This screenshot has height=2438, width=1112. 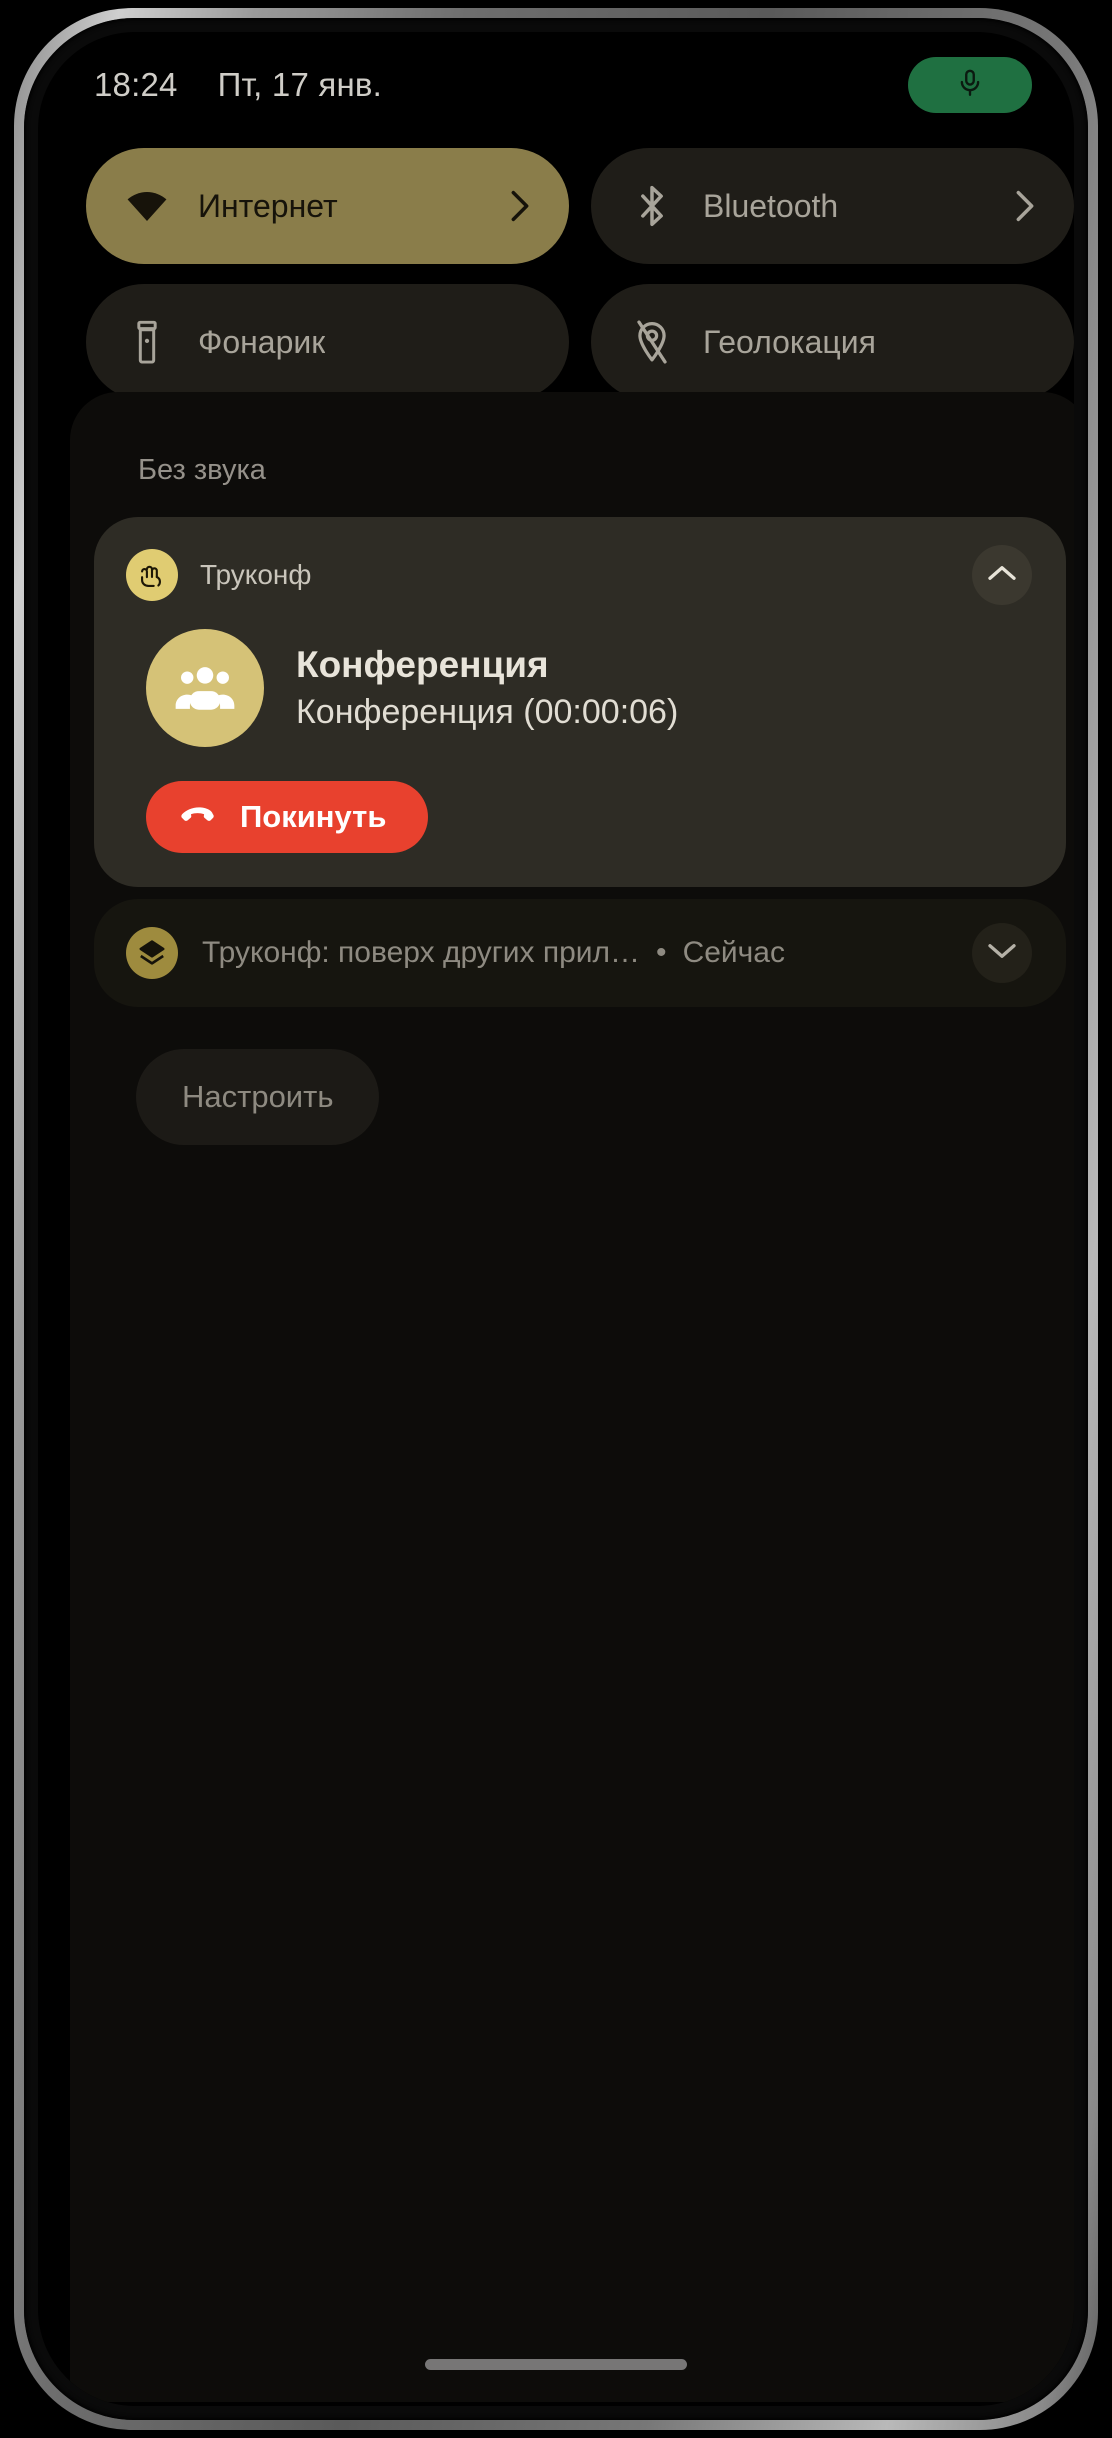 I want to click on quick-settings-row-1: Интернет Bluetooth, so click(x=580, y=206).